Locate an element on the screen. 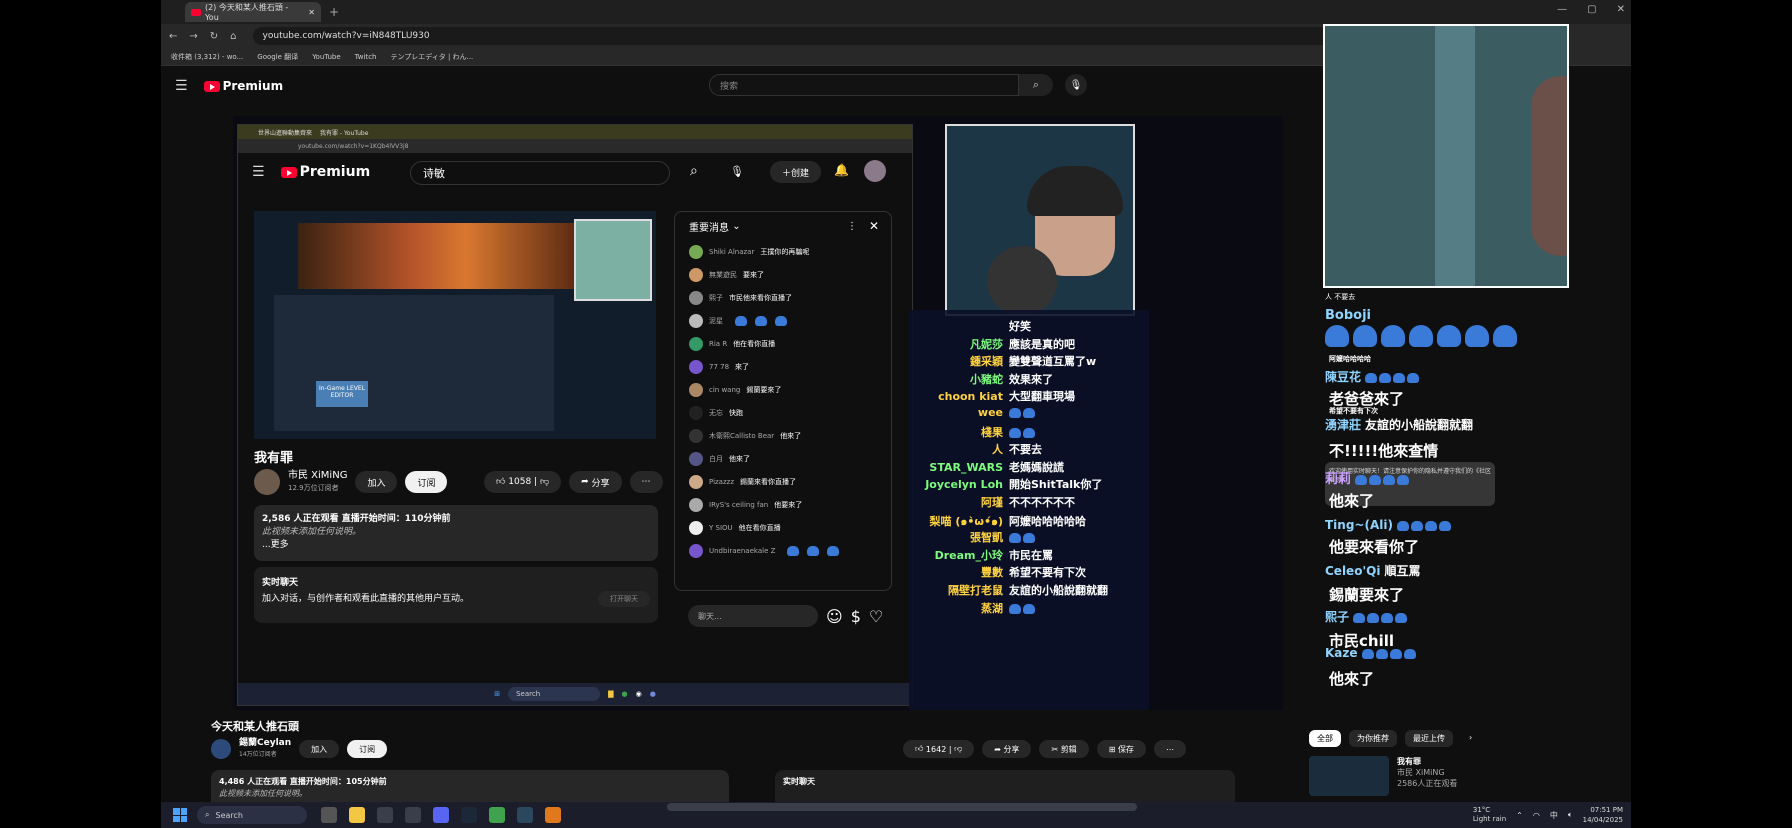 The image size is (1792, 828). chat-message: Pizazzz 錫蘭來看你直播了 is located at coordinates (783, 481).